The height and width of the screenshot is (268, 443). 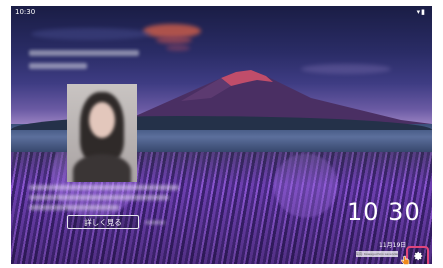 I want to click on portrait-shoulders, so click(x=102, y=168).